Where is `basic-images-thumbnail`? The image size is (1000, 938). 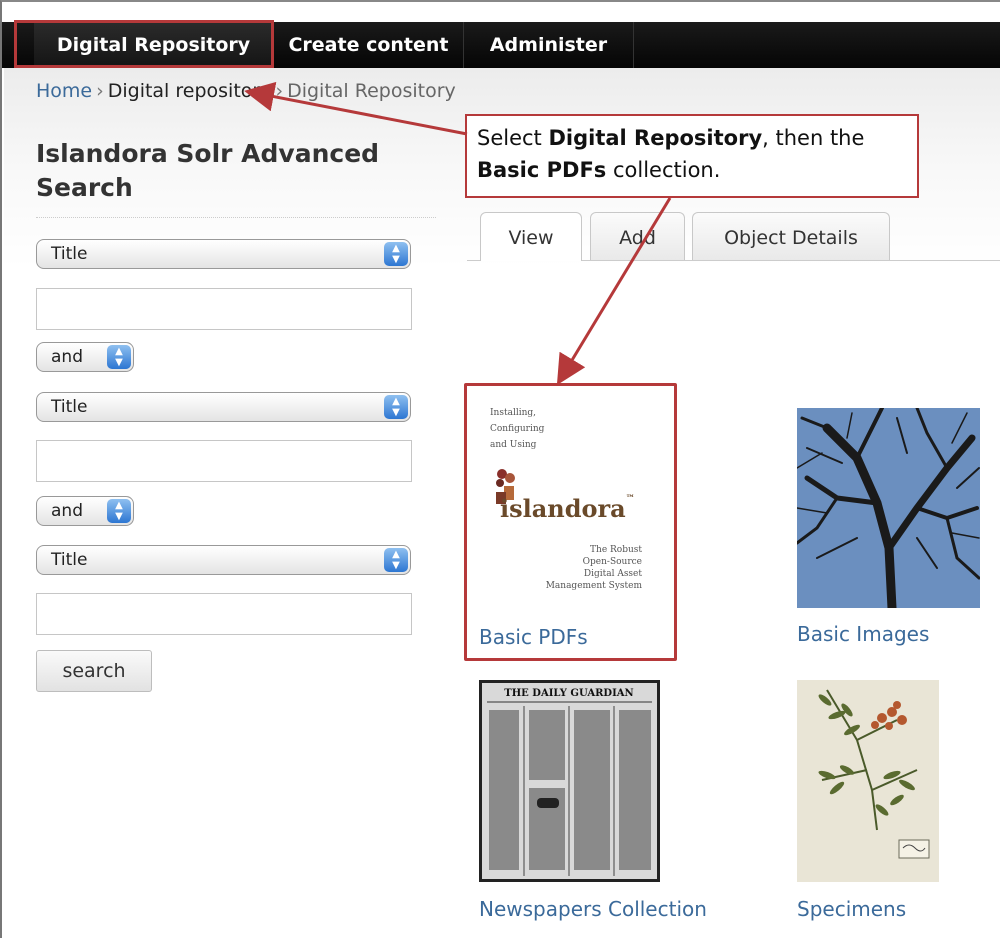 basic-images-thumbnail is located at coordinates (888, 508).